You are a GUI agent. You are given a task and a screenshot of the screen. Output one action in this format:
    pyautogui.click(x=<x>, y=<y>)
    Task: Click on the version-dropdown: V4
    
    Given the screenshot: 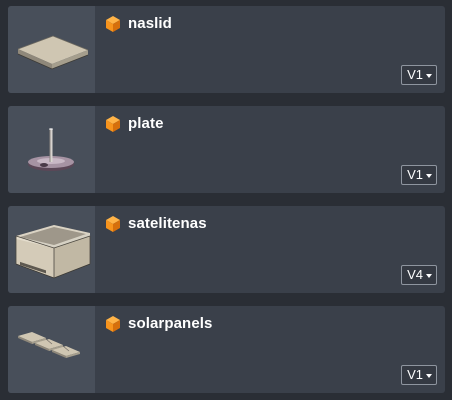 What is the action you would take?
    pyautogui.click(x=419, y=275)
    